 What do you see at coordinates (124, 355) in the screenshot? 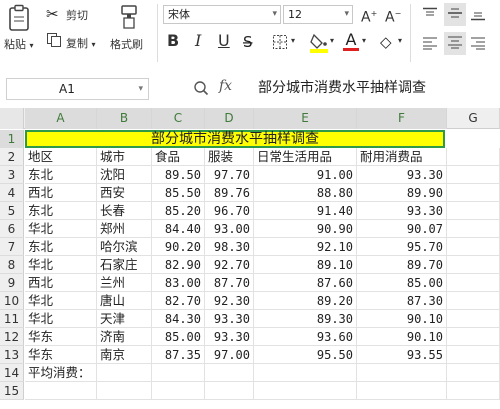
I see `table-cell: 南京` at bounding box center [124, 355].